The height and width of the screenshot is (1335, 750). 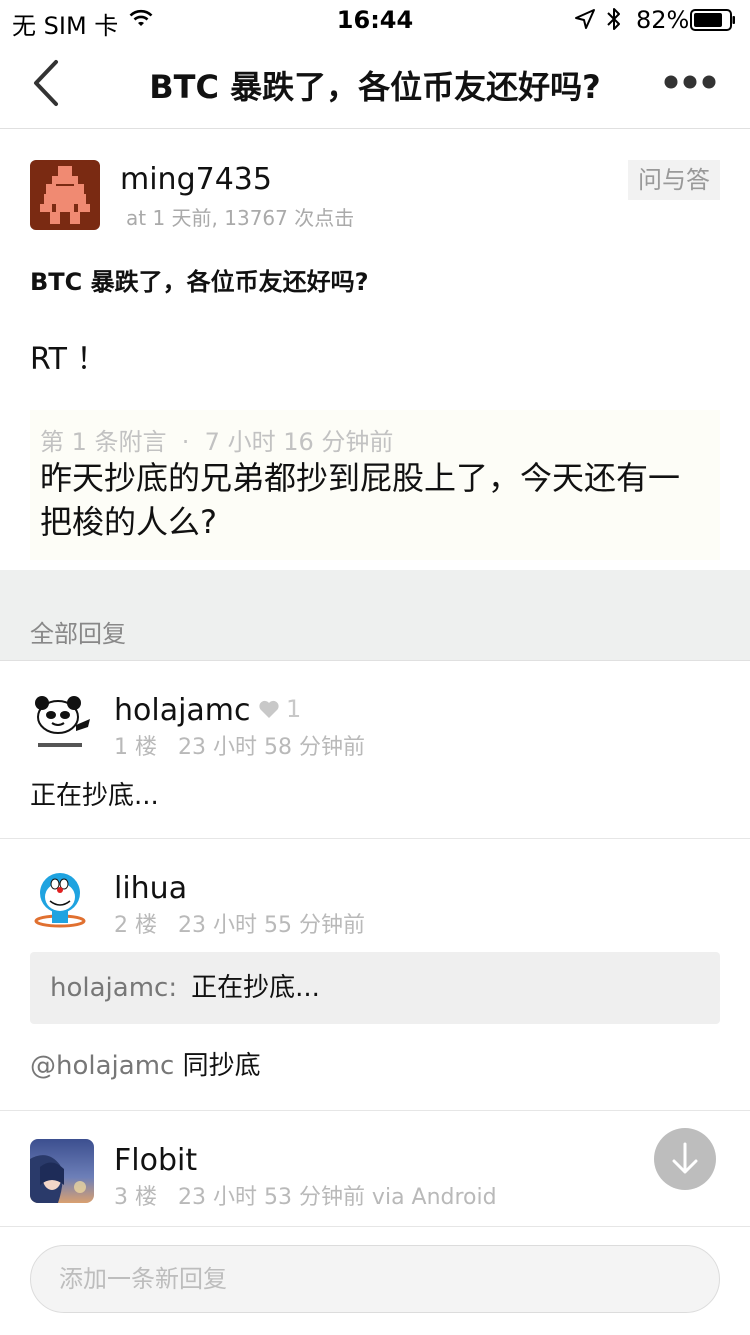 I want to click on post-title: BTC 暴跌了，各位币友还好吗?, so click(x=199, y=282).